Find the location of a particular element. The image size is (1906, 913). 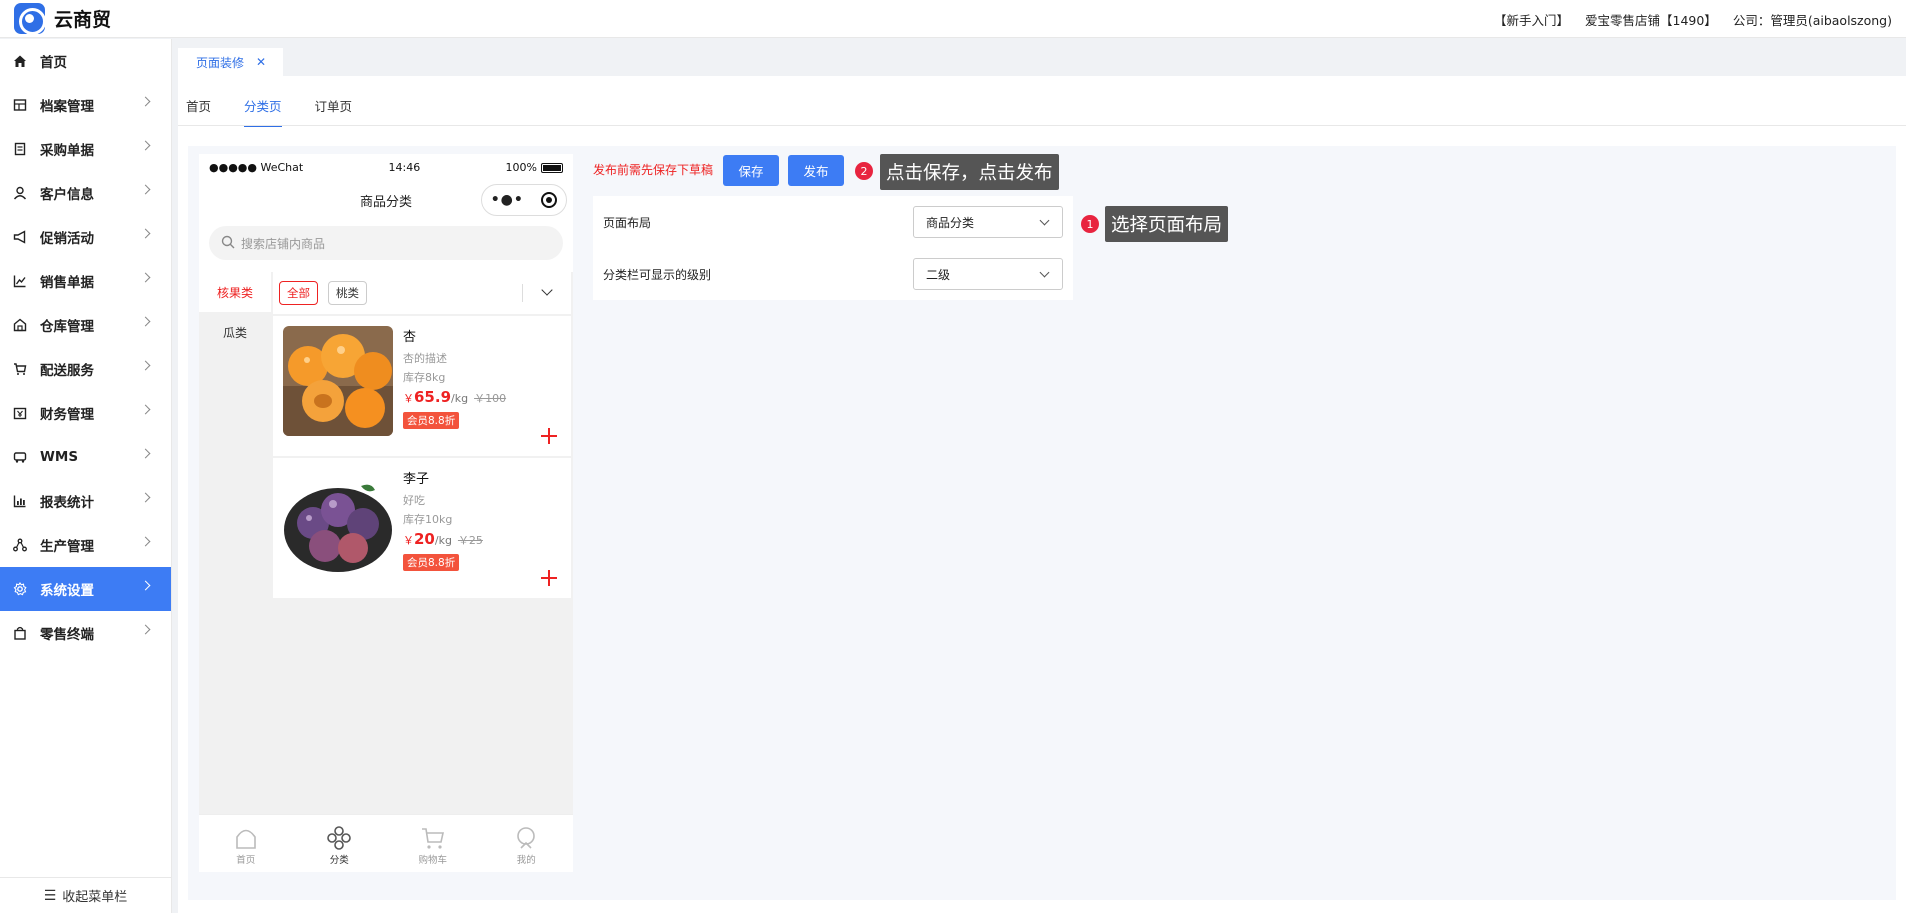

app-logo: 云商贸 is located at coordinates (63, 19).